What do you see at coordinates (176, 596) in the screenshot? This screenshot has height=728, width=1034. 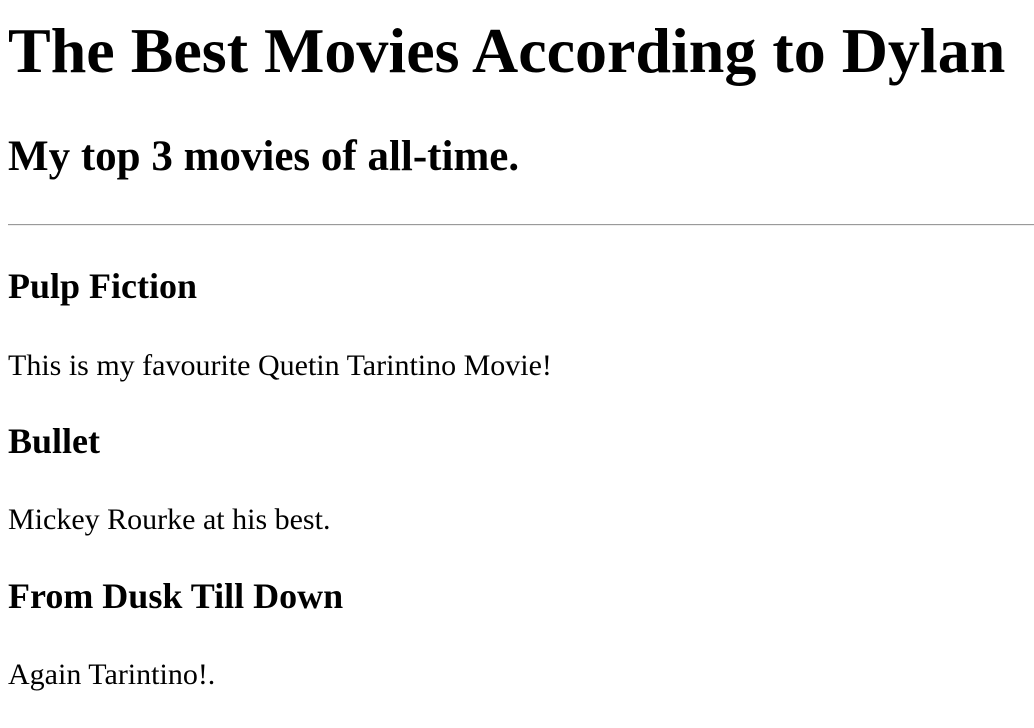 I see `movie-title-from-dusk-till-down: From Dusk Till Down` at bounding box center [176, 596].